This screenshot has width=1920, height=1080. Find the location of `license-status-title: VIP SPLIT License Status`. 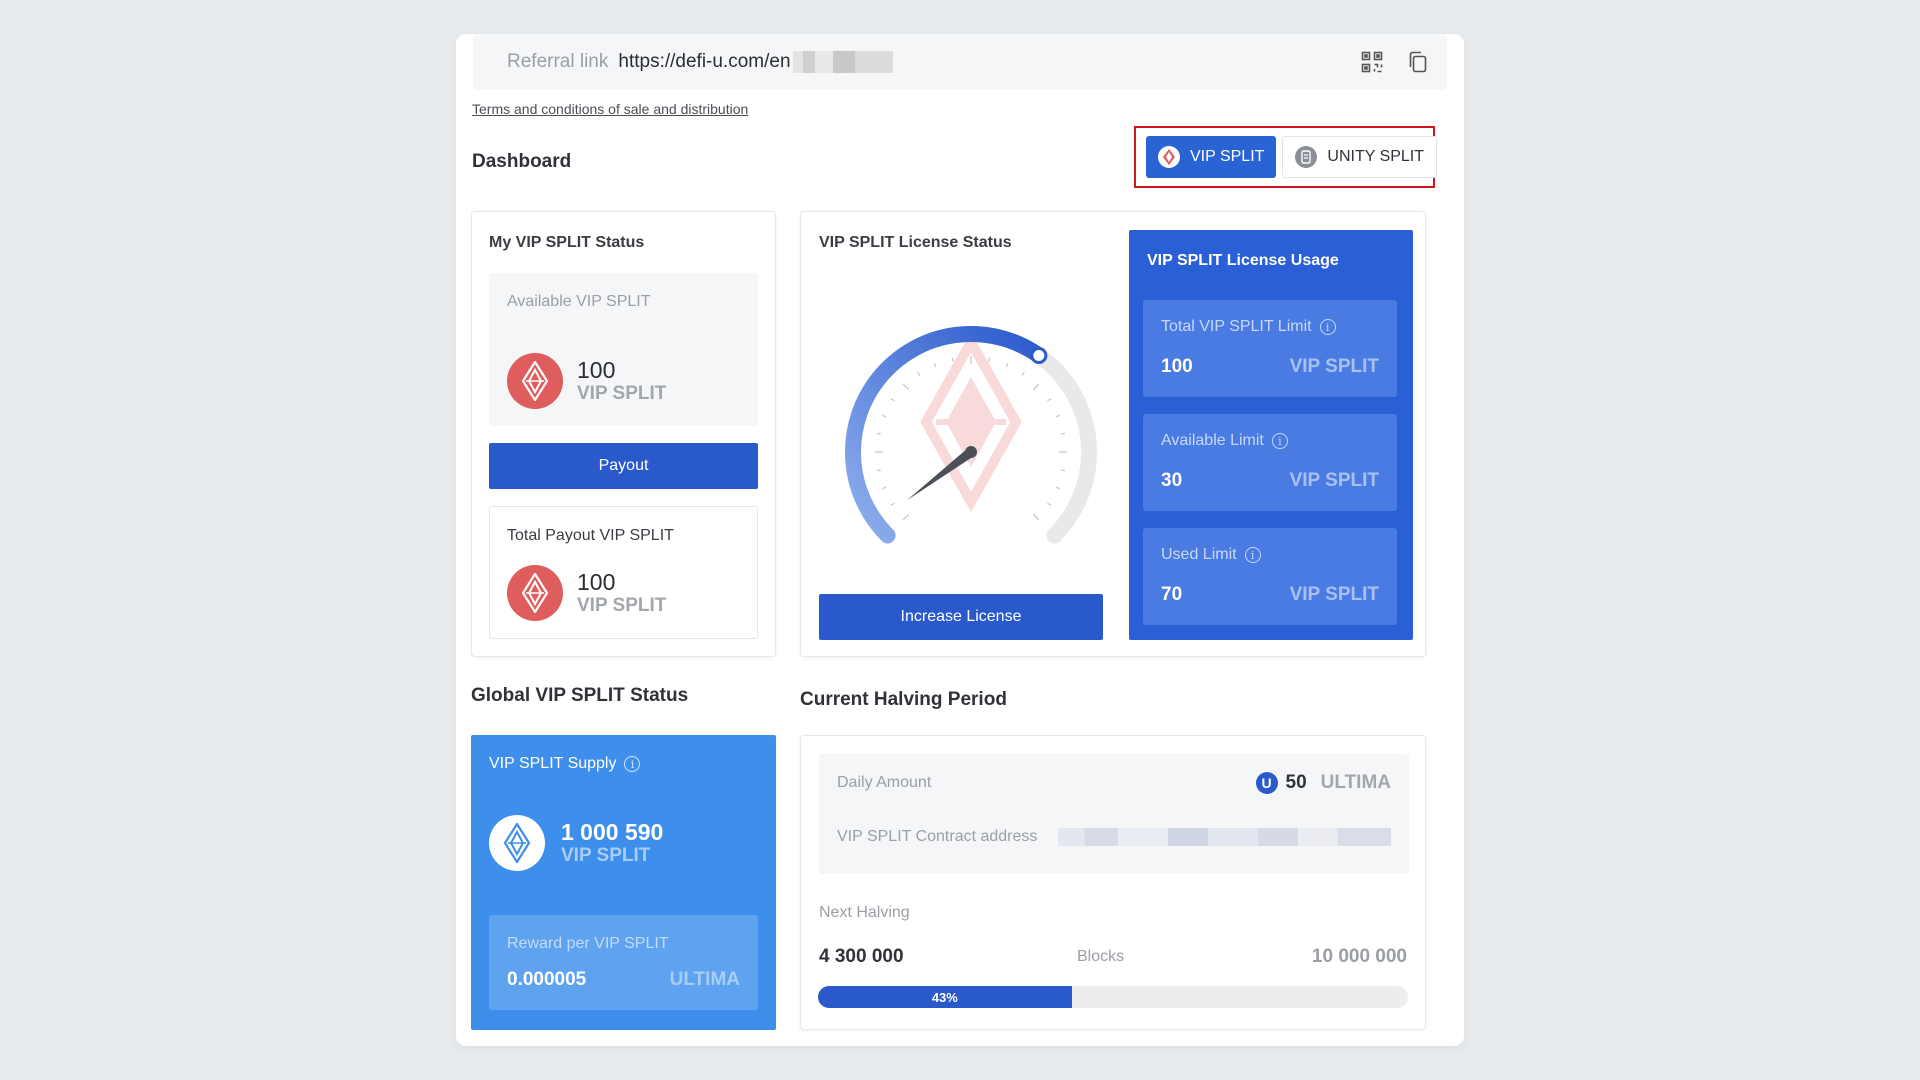

license-status-title: VIP SPLIT License Status is located at coordinates (915, 242).